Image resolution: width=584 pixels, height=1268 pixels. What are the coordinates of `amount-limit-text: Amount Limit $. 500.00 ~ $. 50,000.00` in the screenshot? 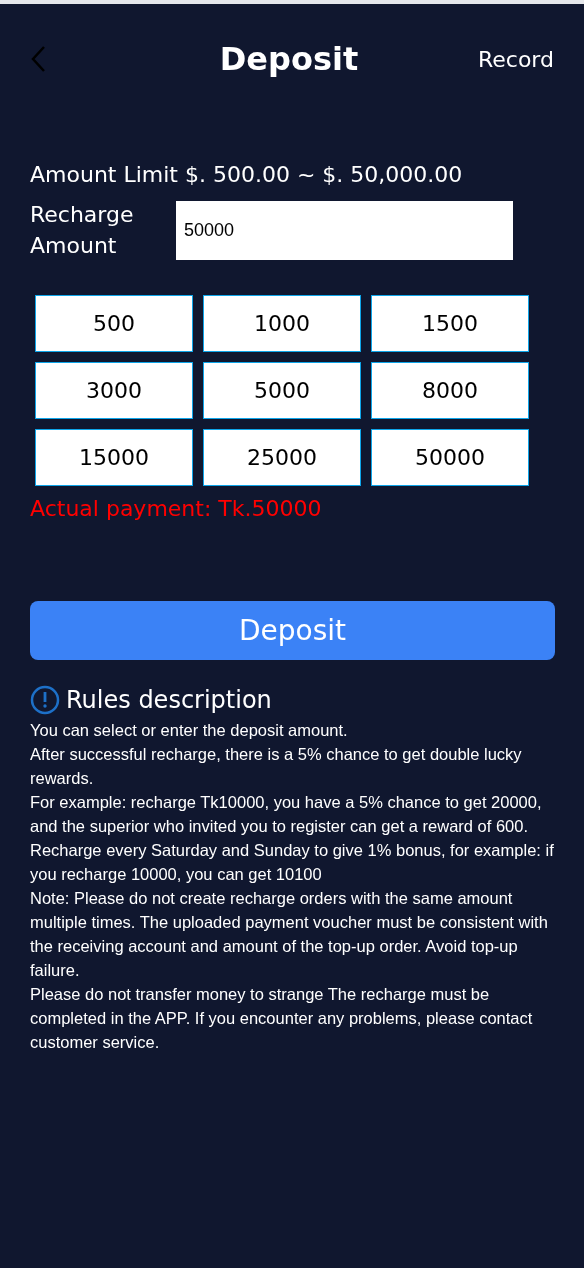 It's located at (247, 175).